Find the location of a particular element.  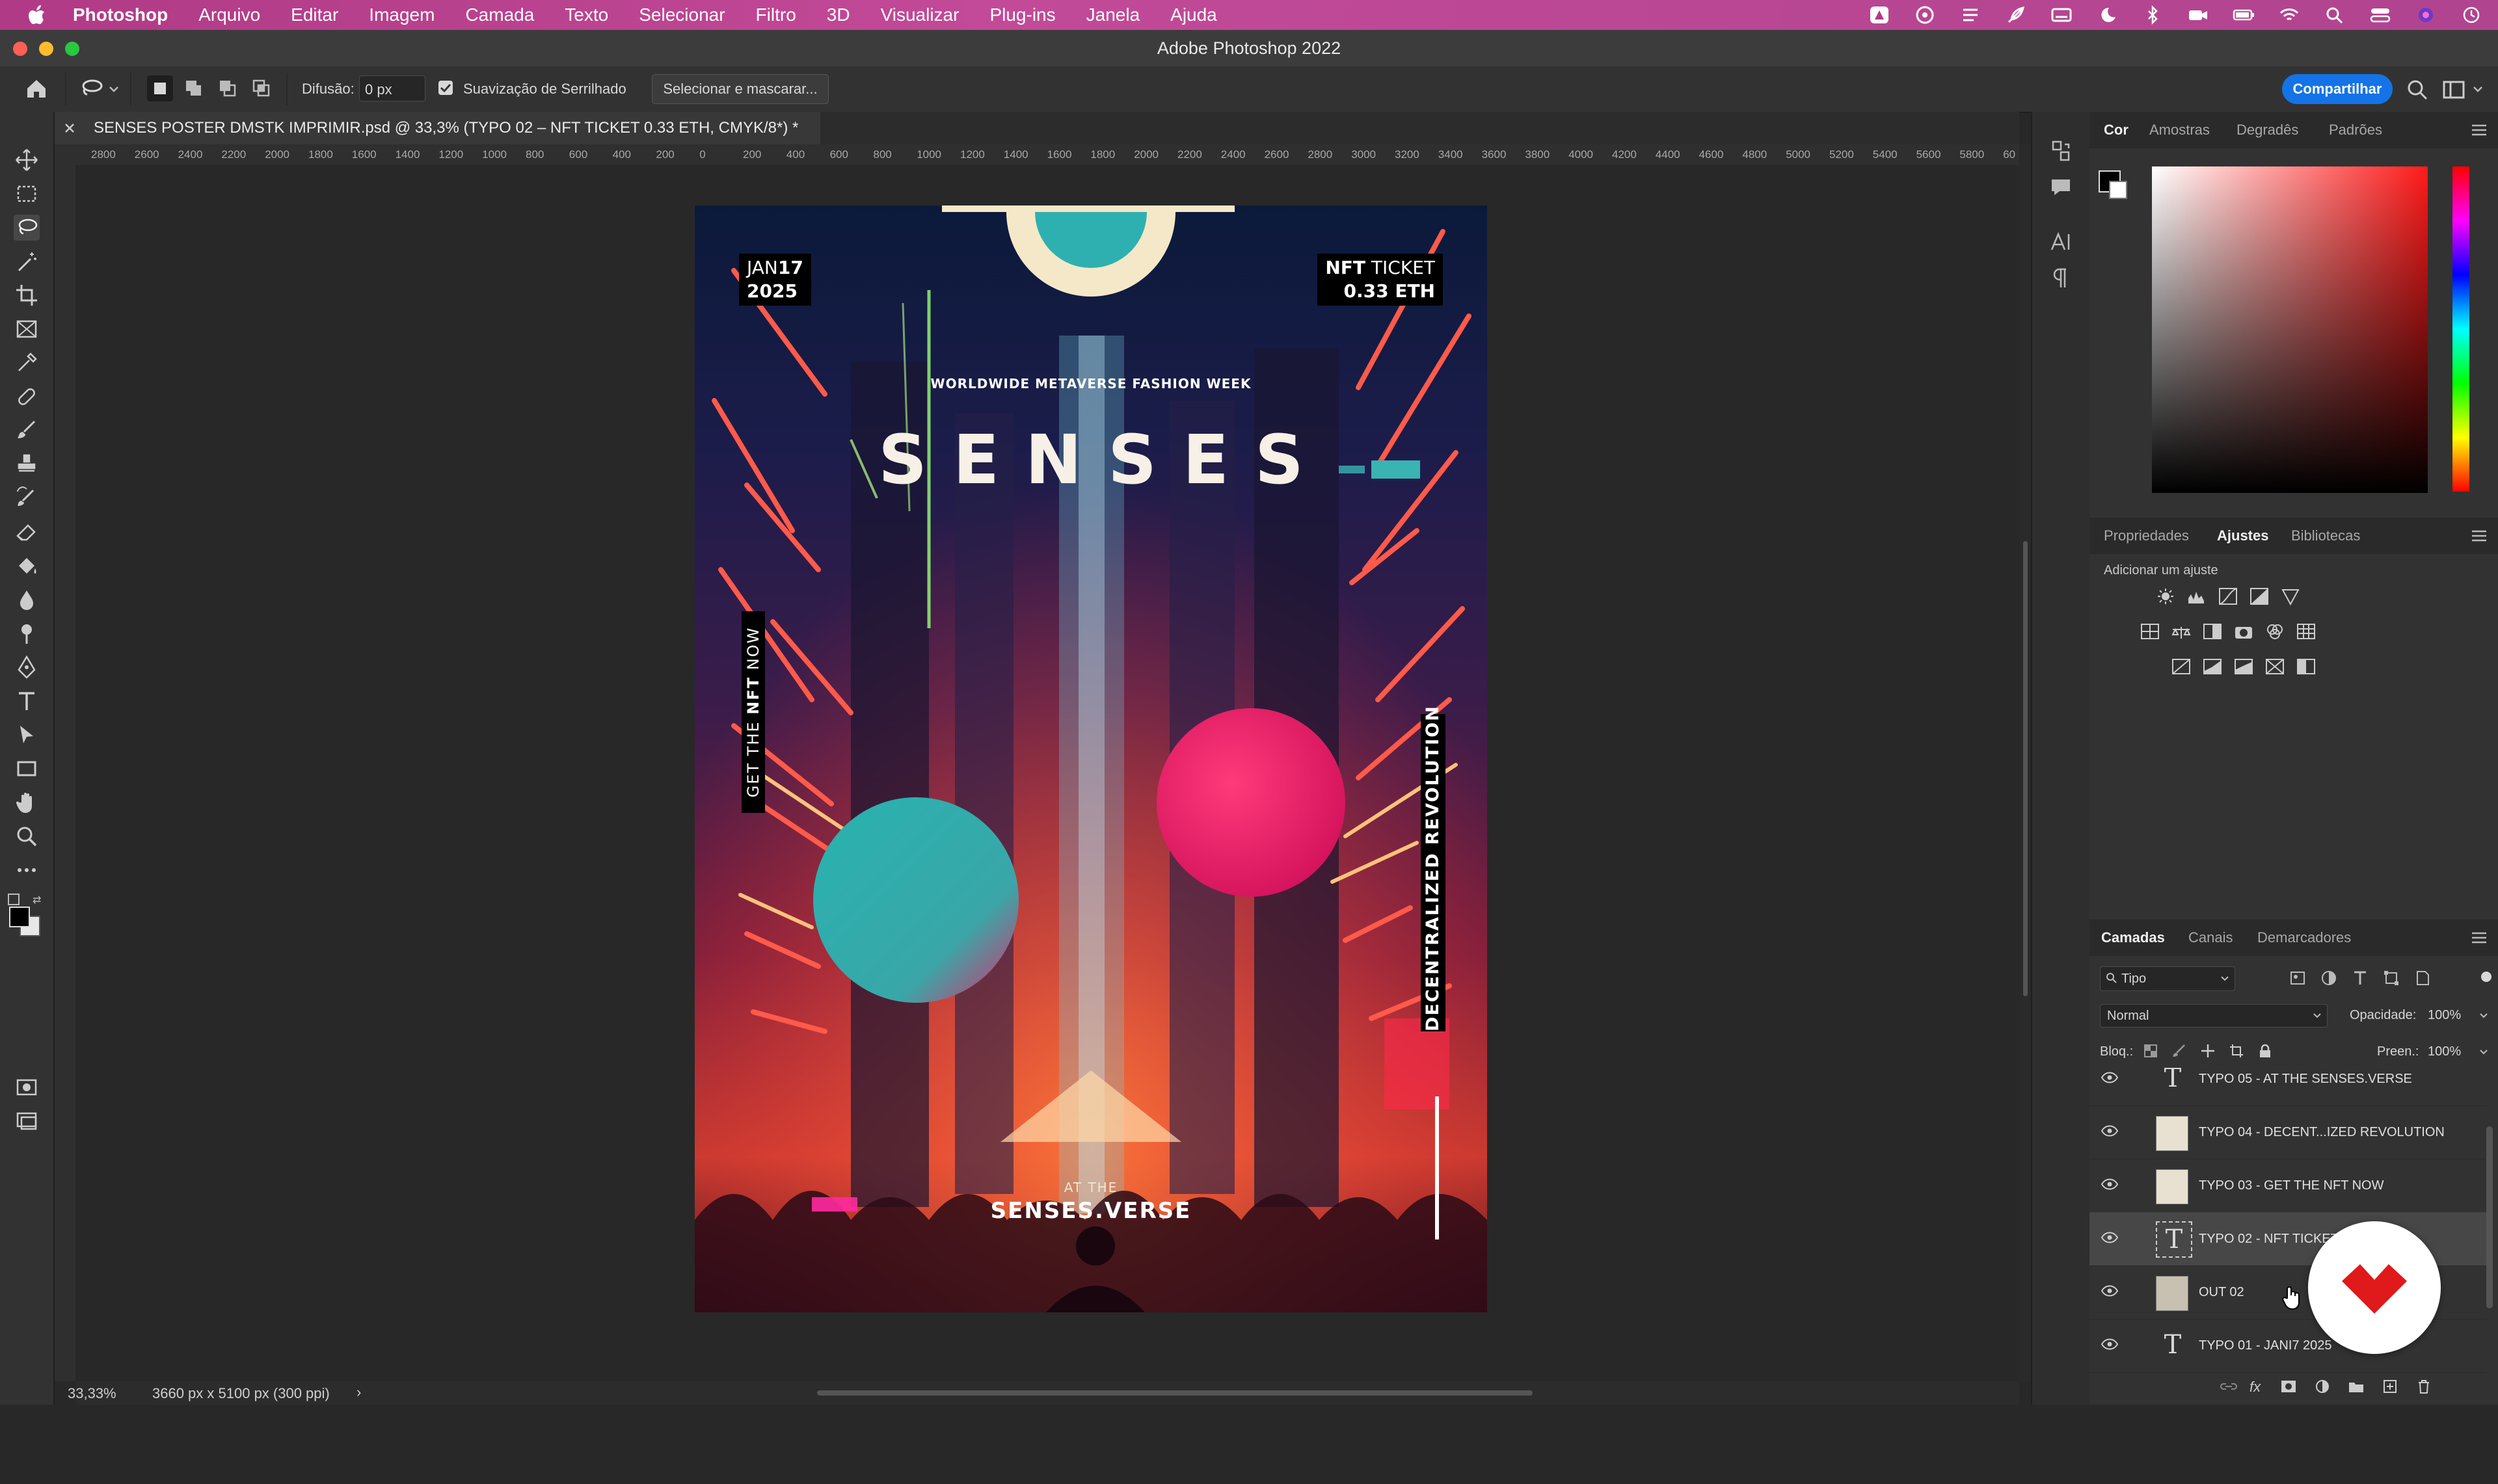

clock-icon is located at coordinates (2471, 15).